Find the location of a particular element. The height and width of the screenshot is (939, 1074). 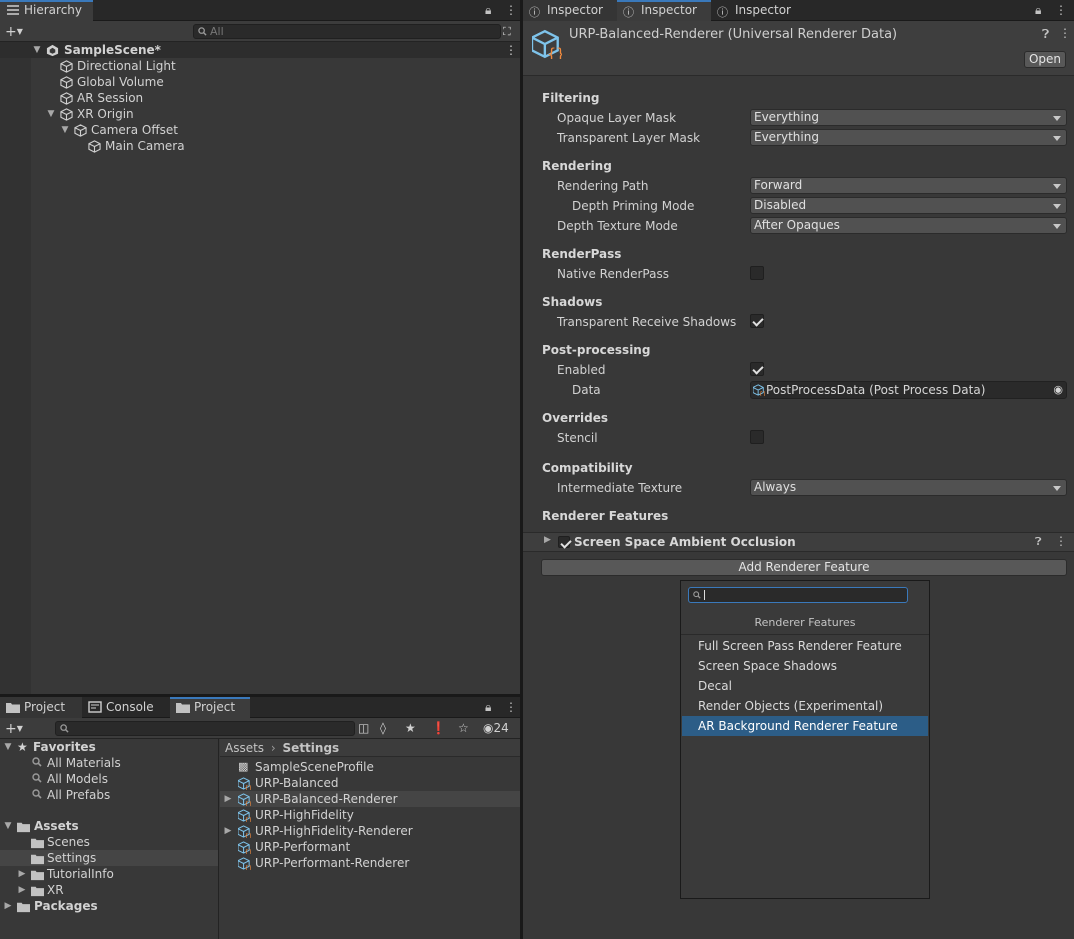

breadcrumb-assets: Assets is located at coordinates (244, 748).